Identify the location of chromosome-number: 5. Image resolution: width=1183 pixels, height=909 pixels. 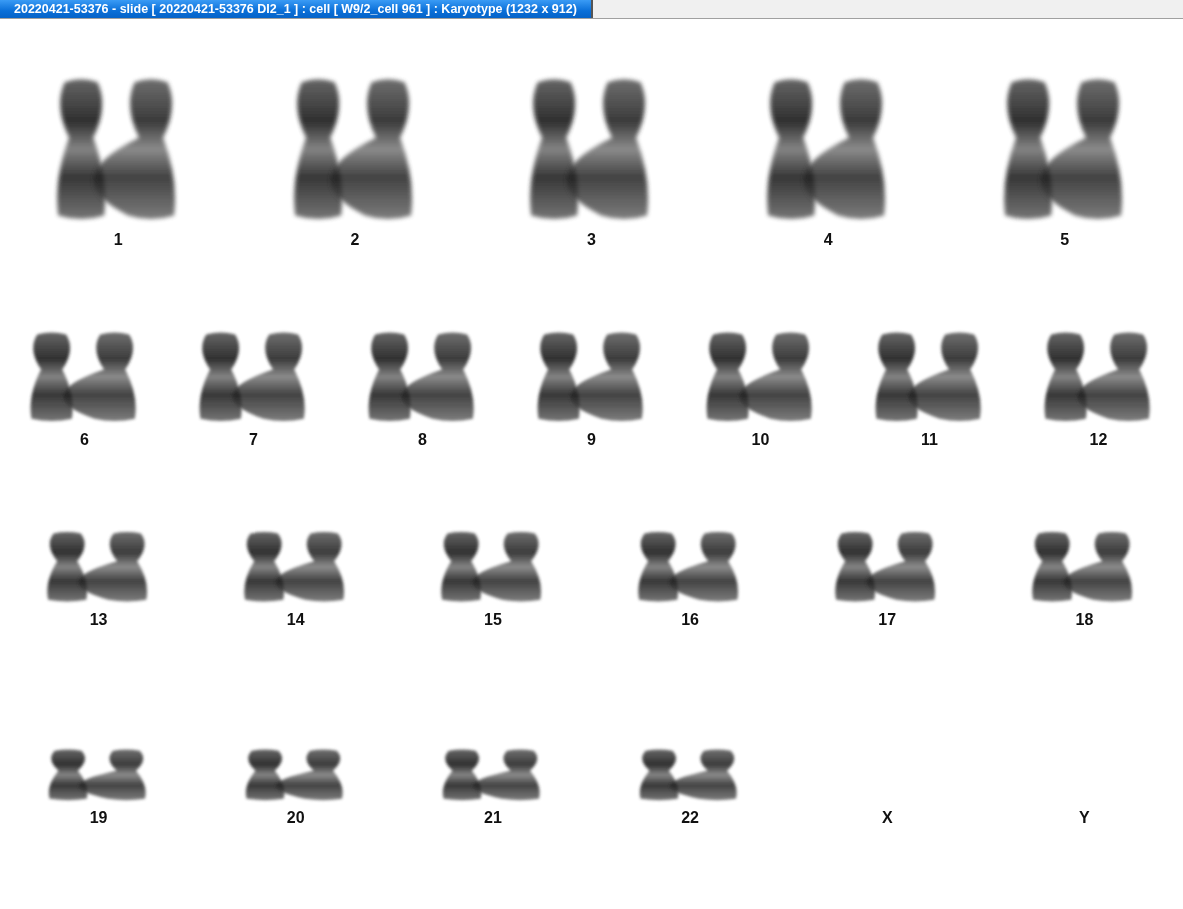
(1065, 240).